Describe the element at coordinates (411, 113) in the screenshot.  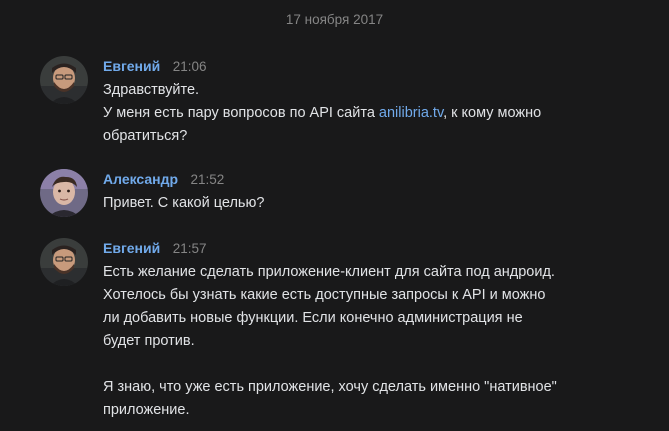
I see `site-link: anilibria.tv` at that location.